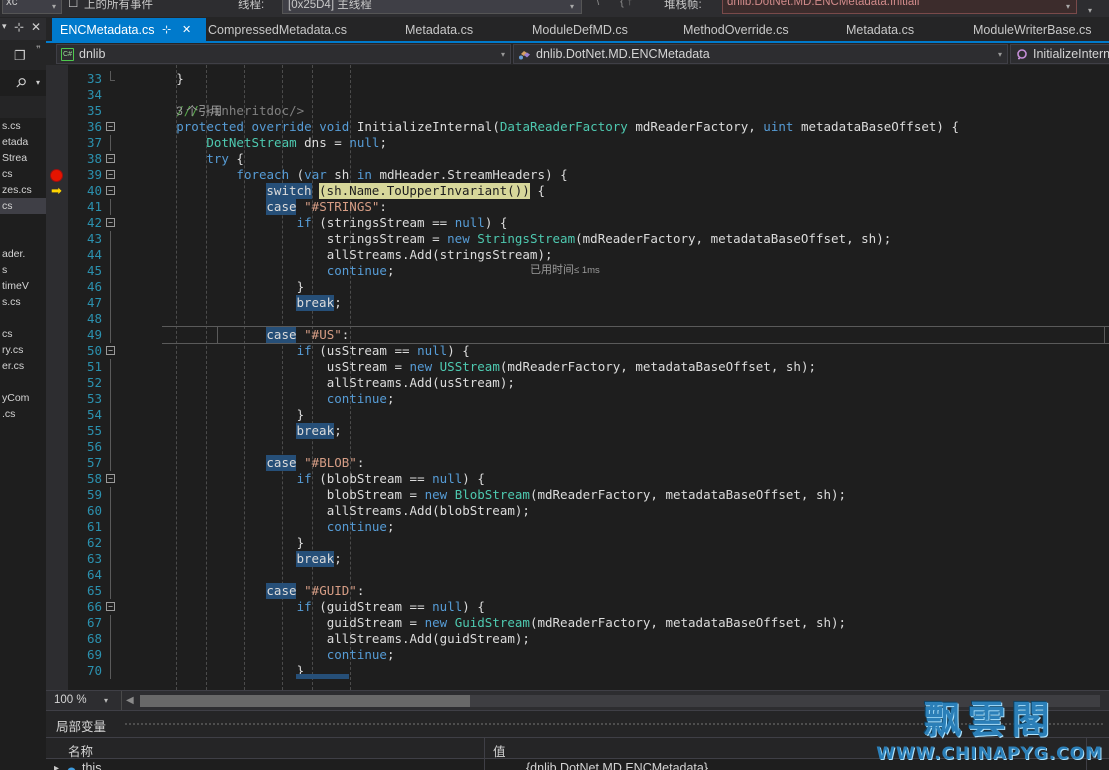 This screenshot has height=770, width=1109. I want to click on code-line: try {, so click(588, 159).